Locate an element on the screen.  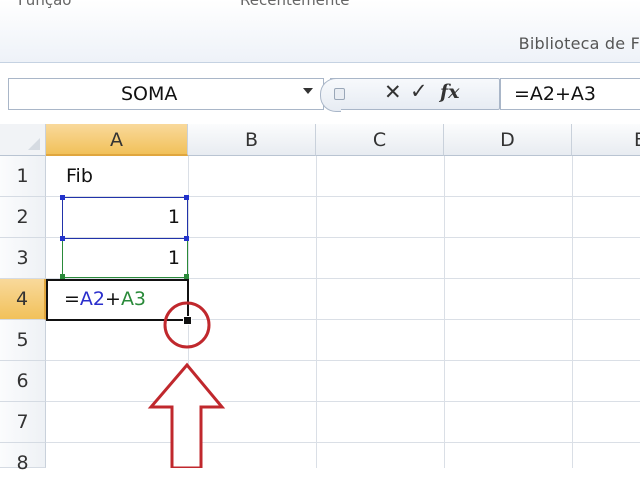
insert-function-icon: fx is located at coordinates (450, 92).